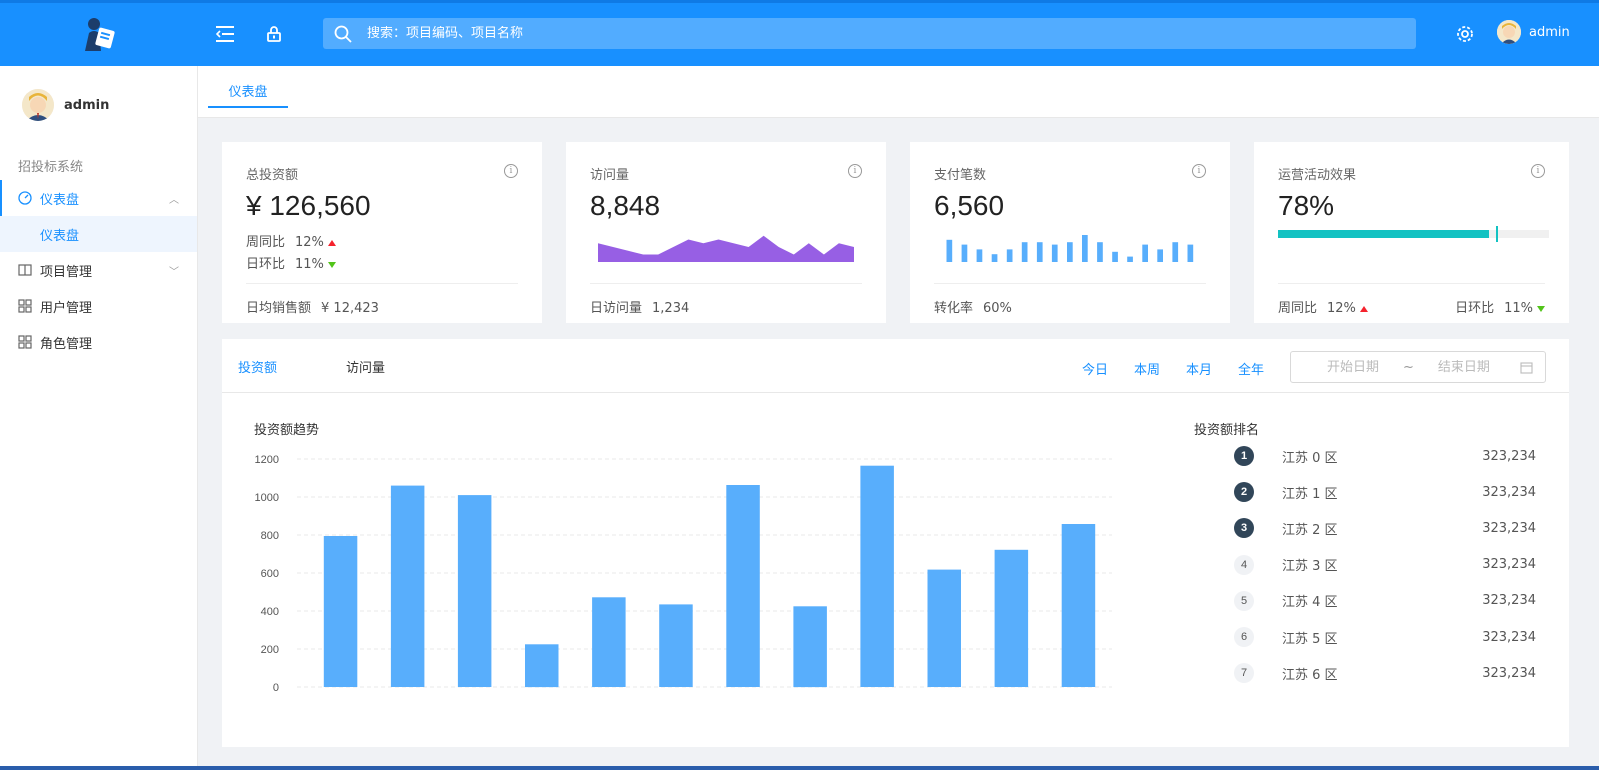 The width and height of the screenshot is (1599, 770). I want to click on ranking-title: 投资额排名, so click(1227, 430).